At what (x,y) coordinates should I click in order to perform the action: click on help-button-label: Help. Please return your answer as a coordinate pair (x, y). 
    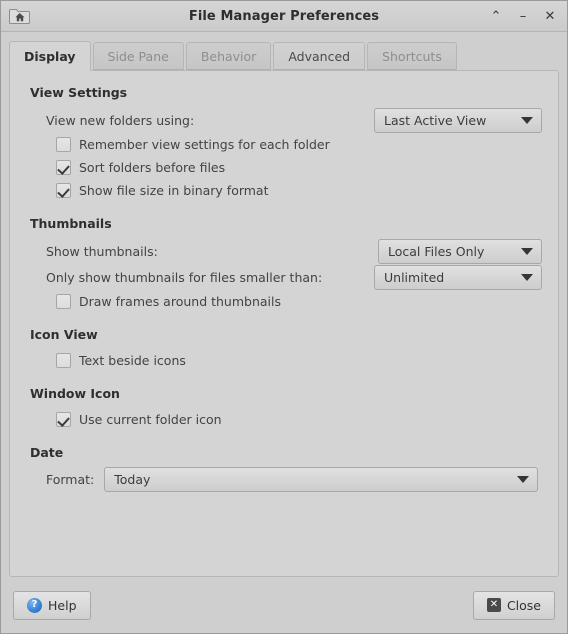
    Looking at the image, I should click on (62, 605).